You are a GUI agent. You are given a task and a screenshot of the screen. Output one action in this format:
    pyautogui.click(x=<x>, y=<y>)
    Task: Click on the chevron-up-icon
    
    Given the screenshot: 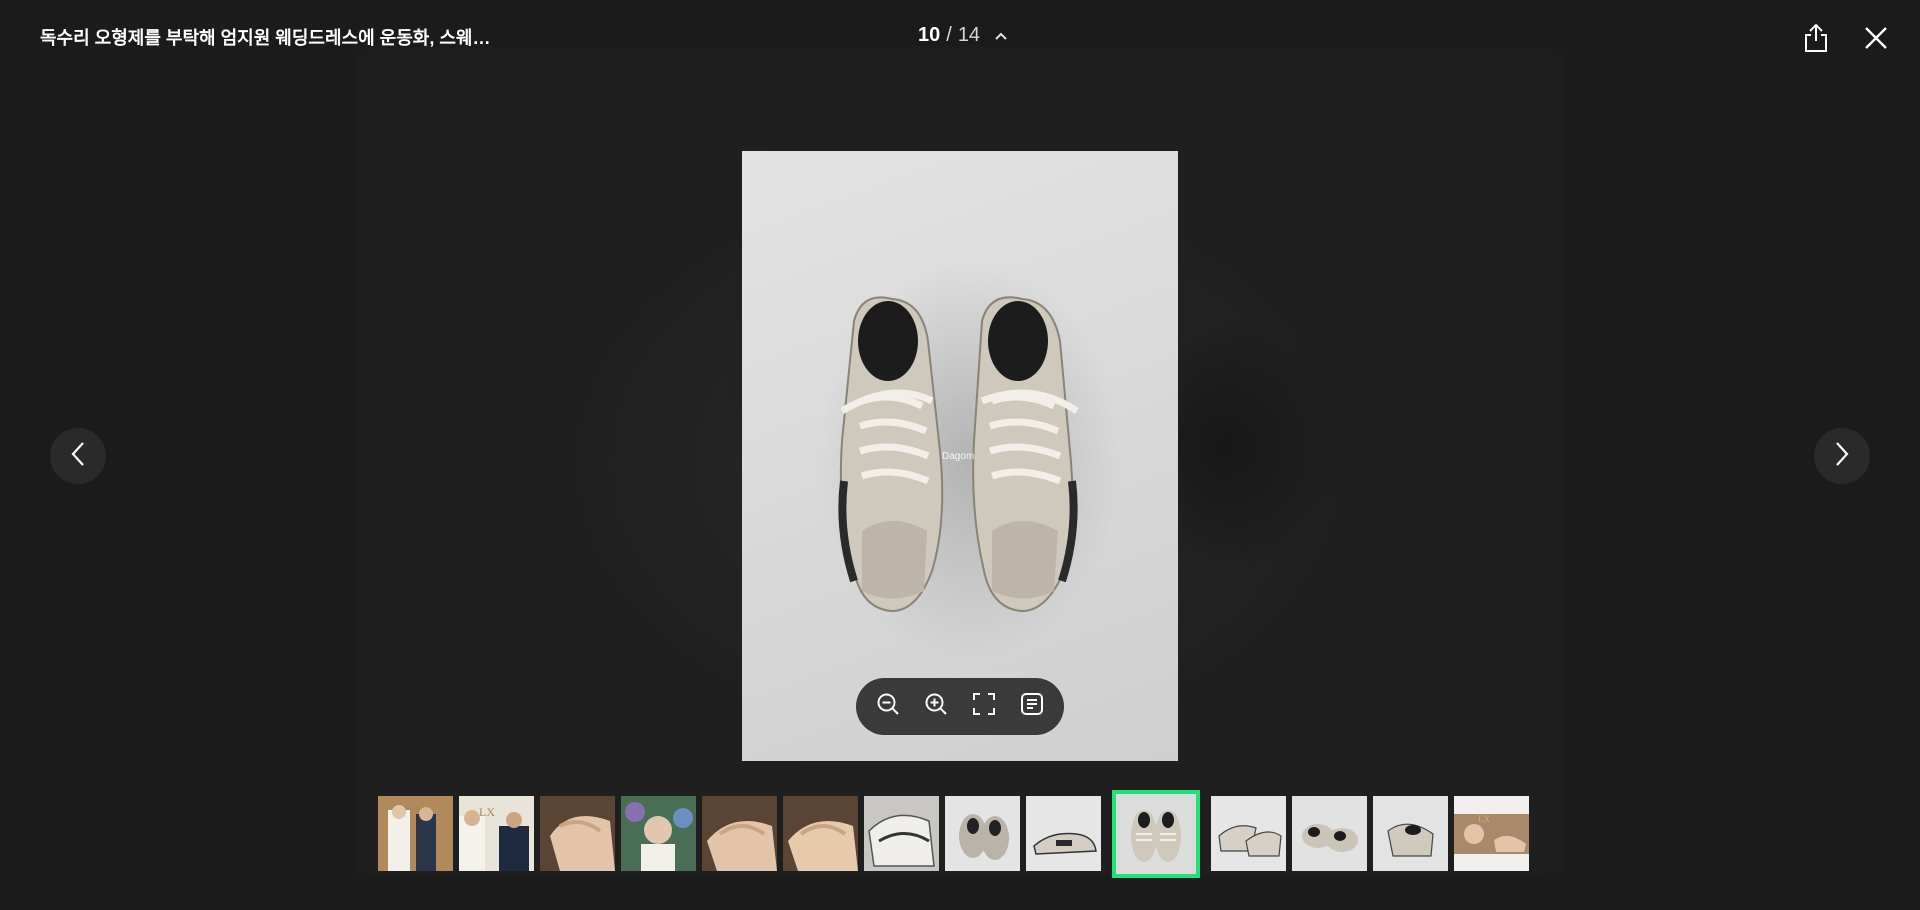 What is the action you would take?
    pyautogui.click(x=1001, y=36)
    